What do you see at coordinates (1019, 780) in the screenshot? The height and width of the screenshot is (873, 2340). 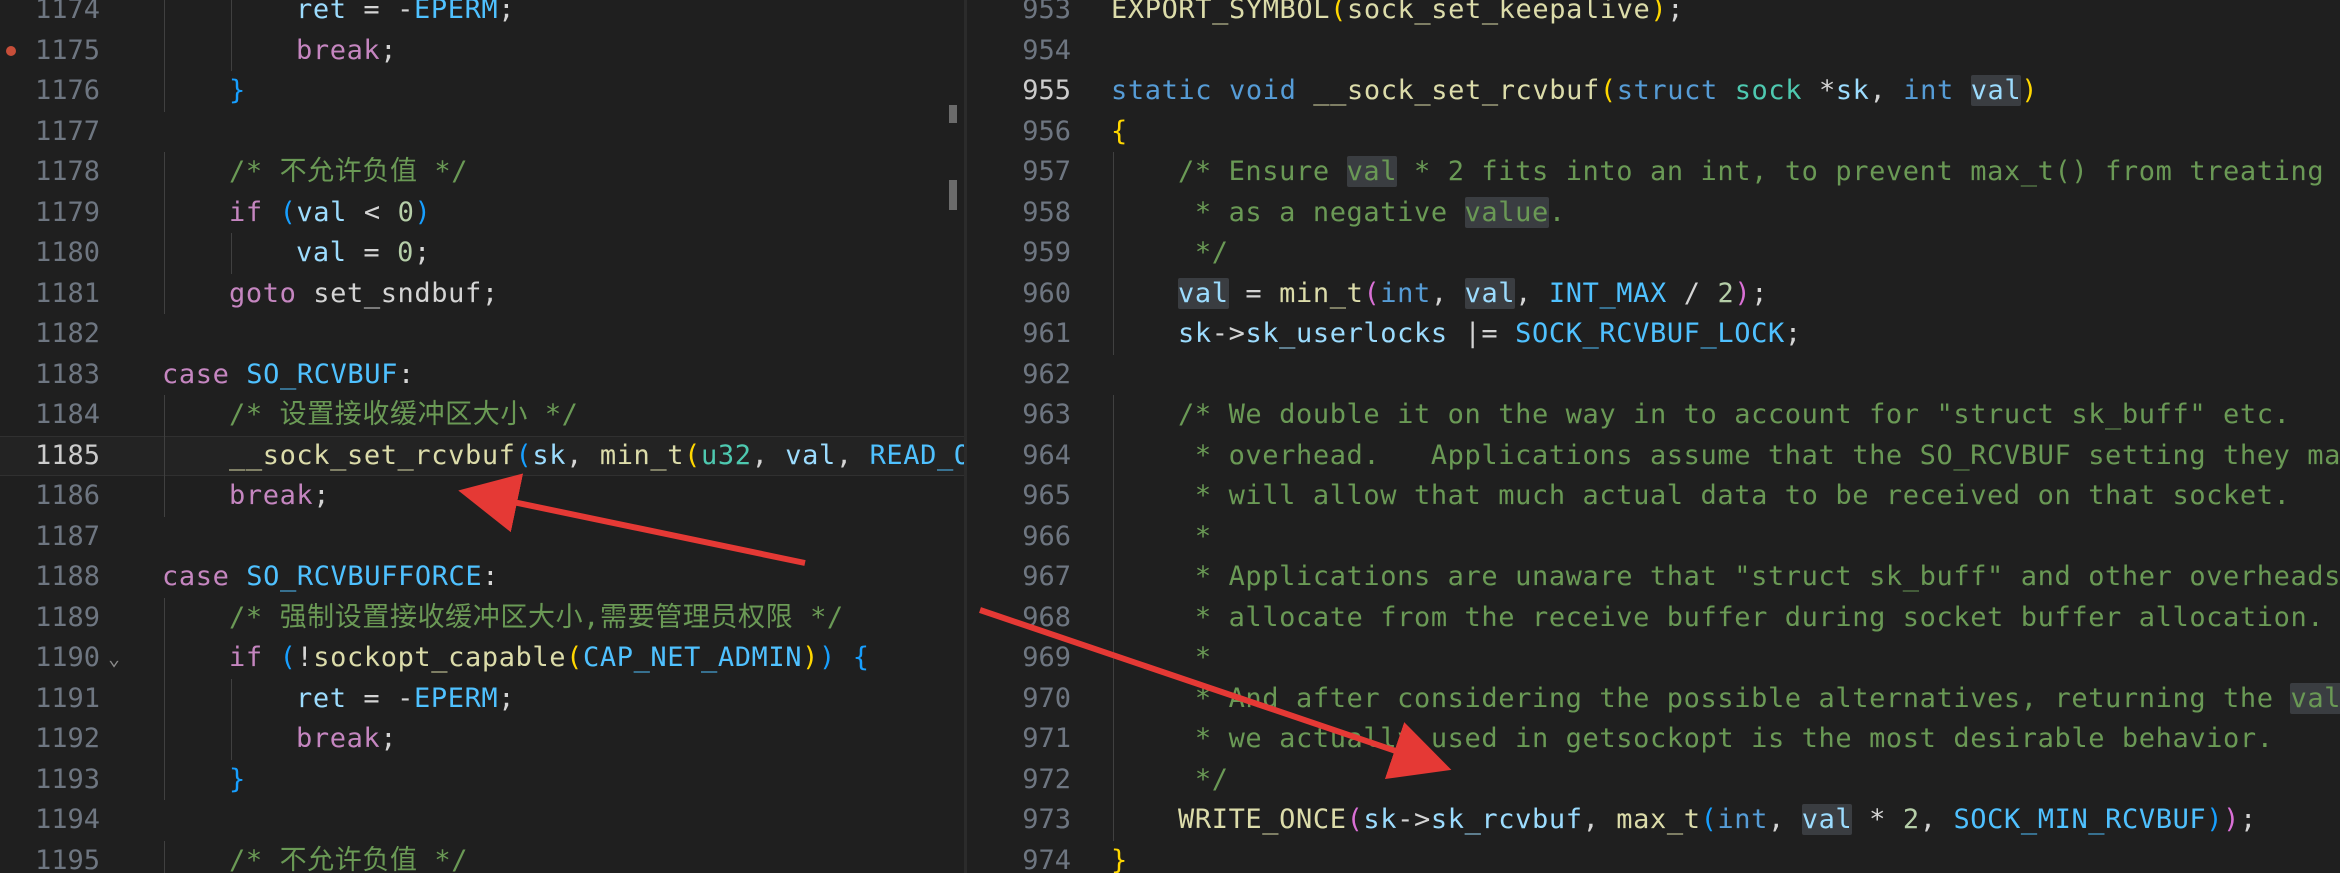 I see `line-number: 972` at bounding box center [1019, 780].